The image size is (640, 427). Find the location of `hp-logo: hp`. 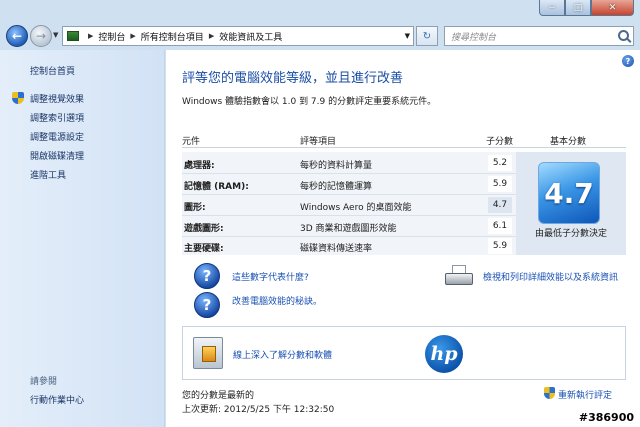

hp-logo: hp is located at coordinates (444, 354).